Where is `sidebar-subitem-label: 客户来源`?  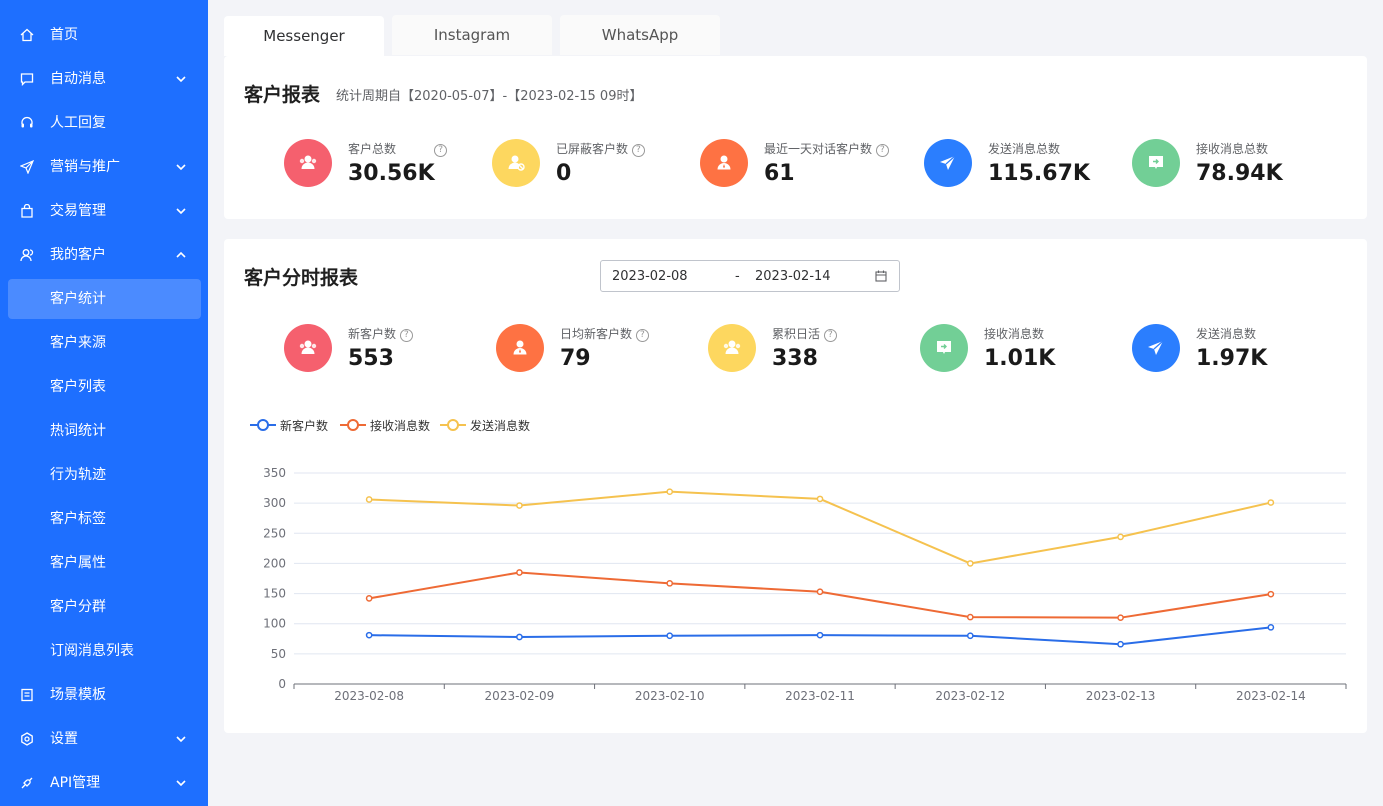 sidebar-subitem-label: 客户来源 is located at coordinates (78, 343).